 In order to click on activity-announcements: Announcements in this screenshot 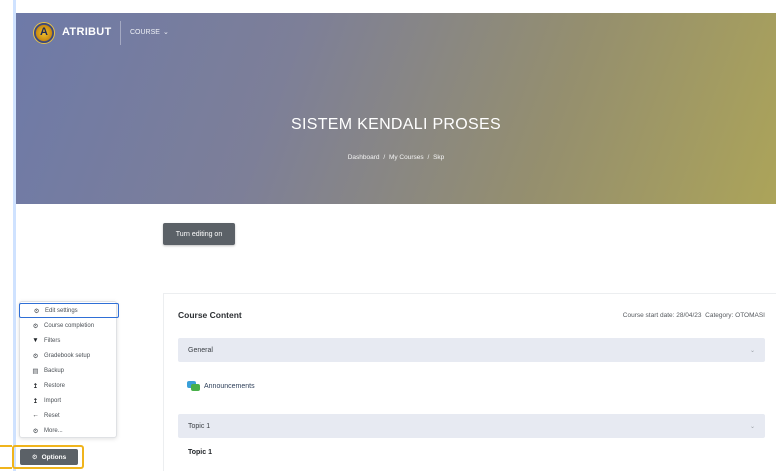, I will do `click(221, 386)`.